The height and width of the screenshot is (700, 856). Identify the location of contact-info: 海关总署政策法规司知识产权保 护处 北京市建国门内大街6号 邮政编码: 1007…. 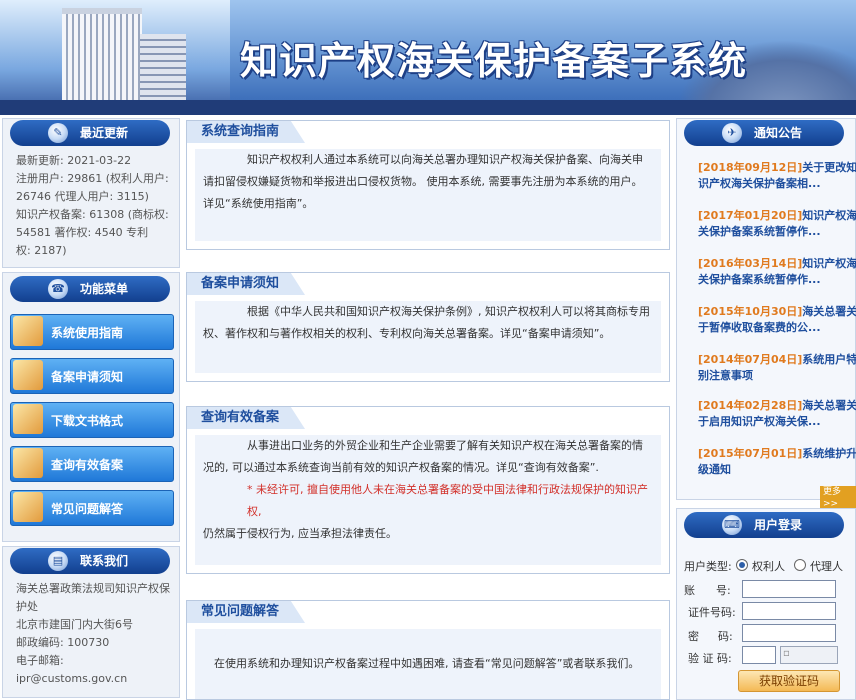
(95, 634).